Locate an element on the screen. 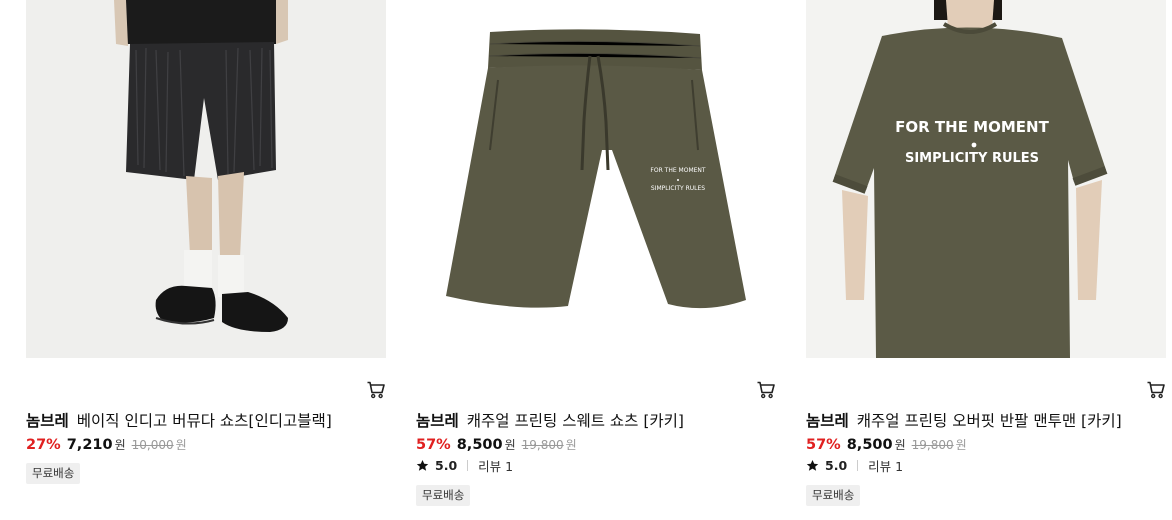 The height and width of the screenshot is (520, 1172). original-price: 10,000 is located at coordinates (152, 445).